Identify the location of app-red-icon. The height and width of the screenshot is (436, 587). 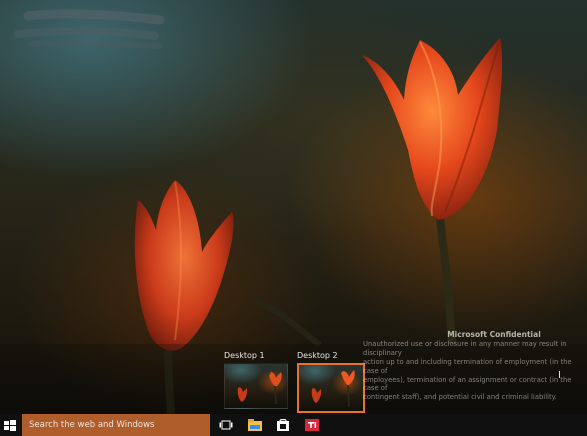
(312, 425).